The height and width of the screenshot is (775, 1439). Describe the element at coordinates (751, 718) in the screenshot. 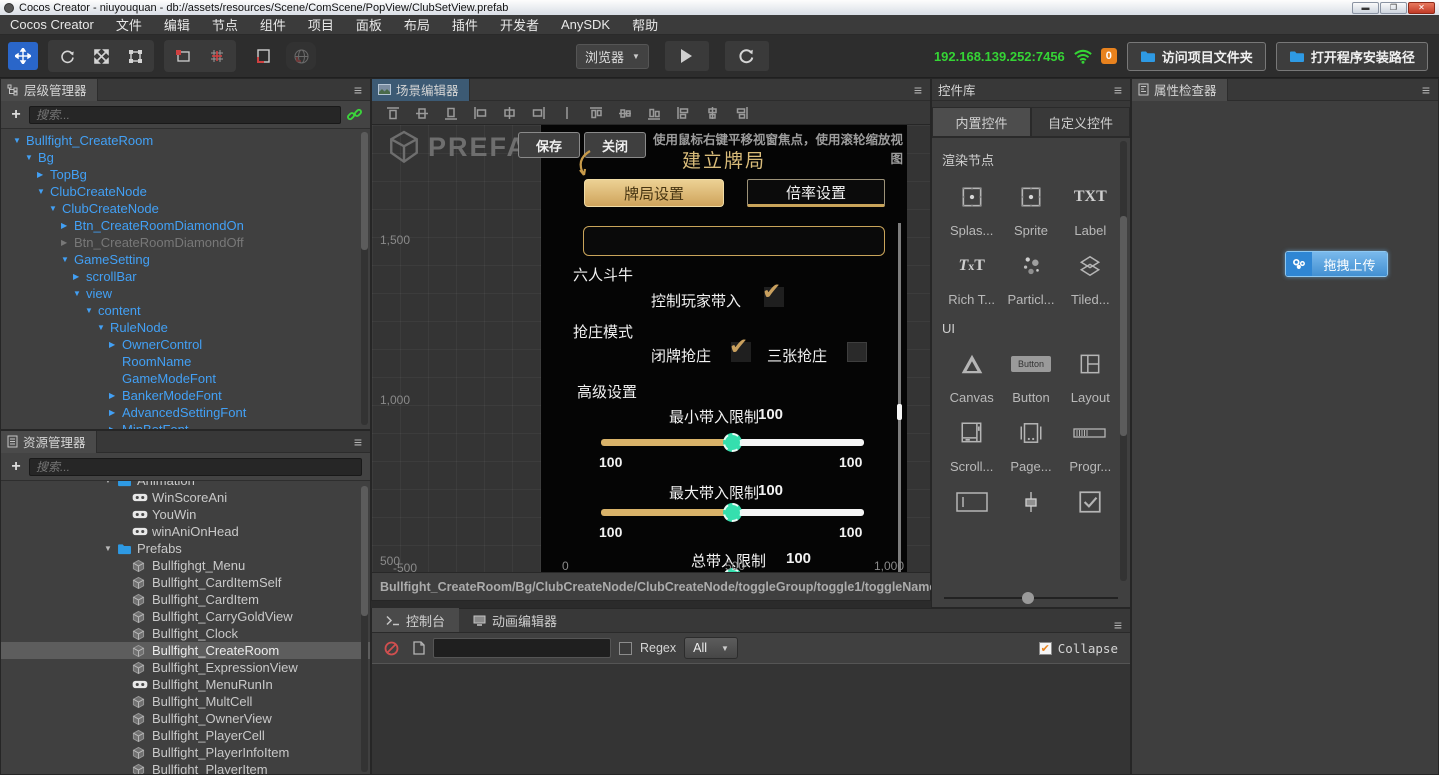

I see `console-output` at that location.